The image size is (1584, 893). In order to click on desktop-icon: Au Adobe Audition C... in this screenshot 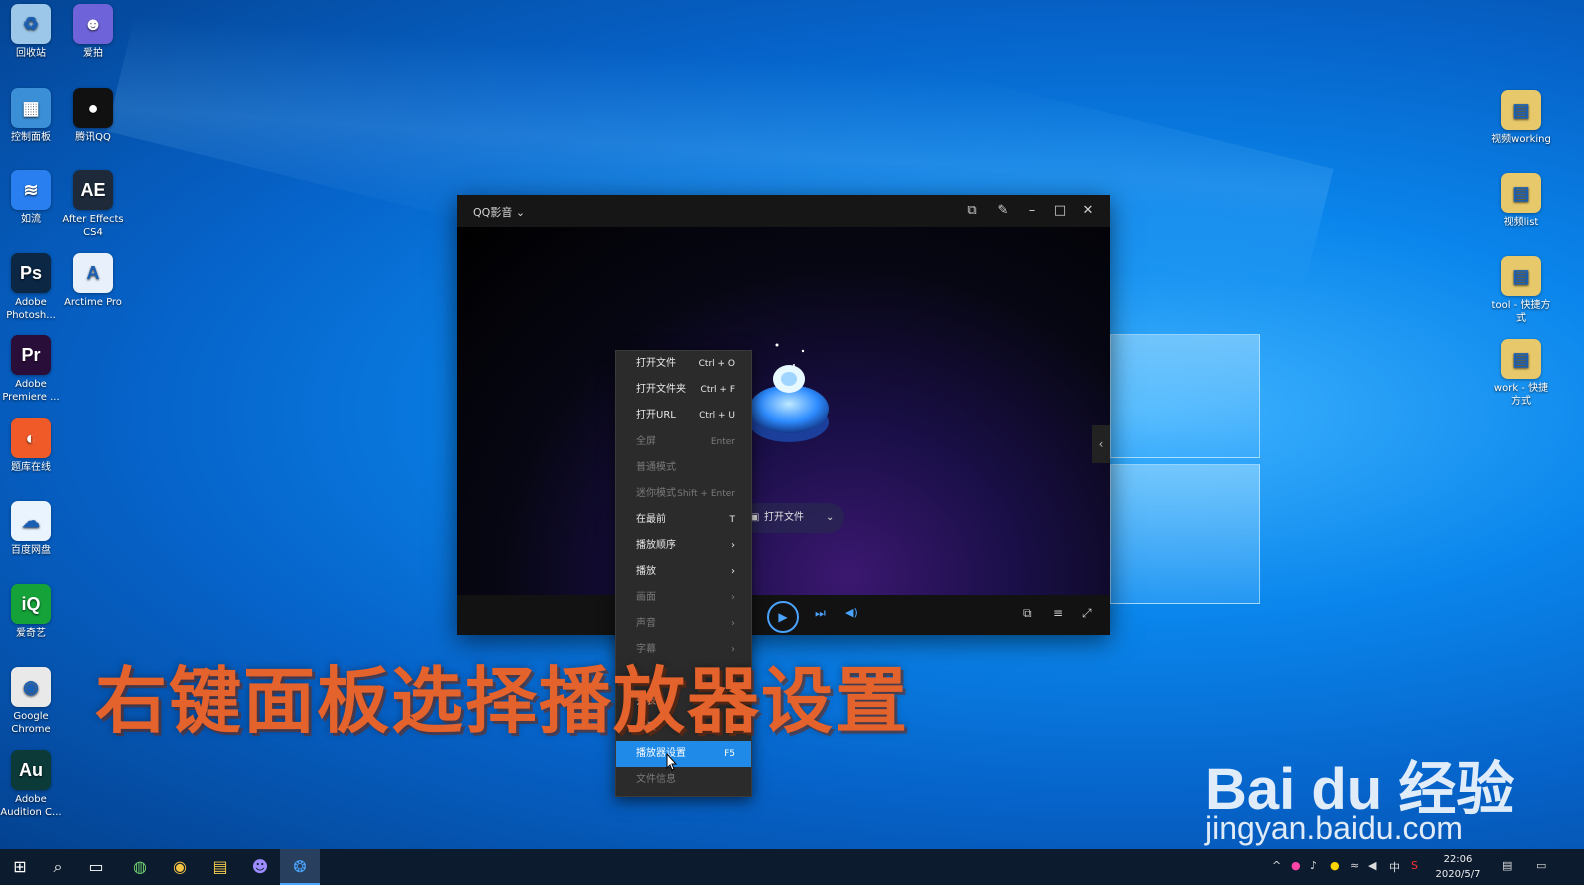, I will do `click(31, 784)`.